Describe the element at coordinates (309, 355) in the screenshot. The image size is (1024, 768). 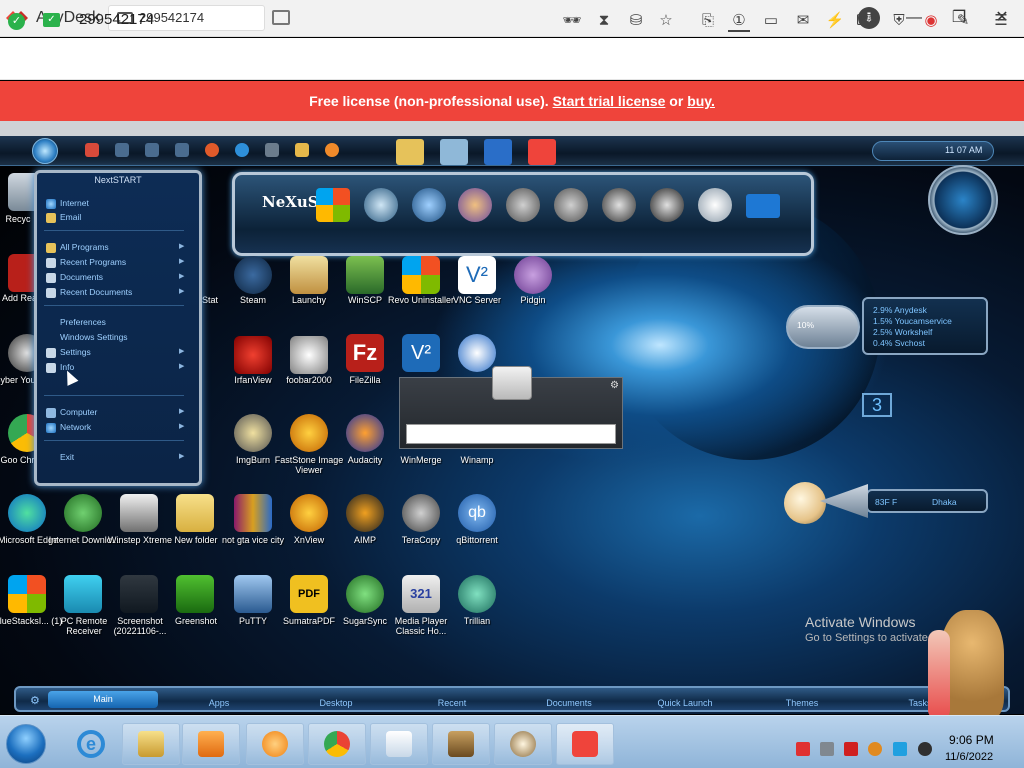
I see `foobar2000-icon` at that location.